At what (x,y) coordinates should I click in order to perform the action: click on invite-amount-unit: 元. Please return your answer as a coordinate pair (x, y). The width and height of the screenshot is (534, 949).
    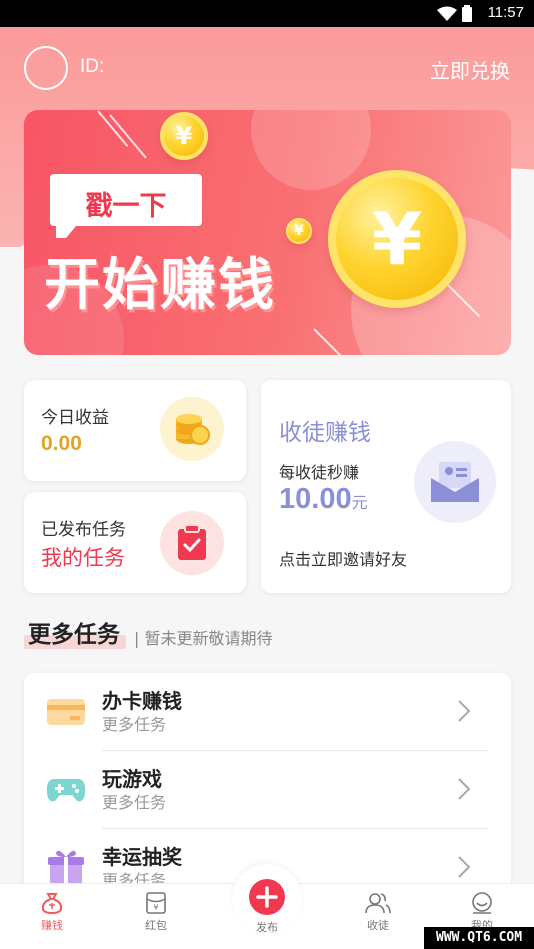
    Looking at the image, I should click on (359, 502).